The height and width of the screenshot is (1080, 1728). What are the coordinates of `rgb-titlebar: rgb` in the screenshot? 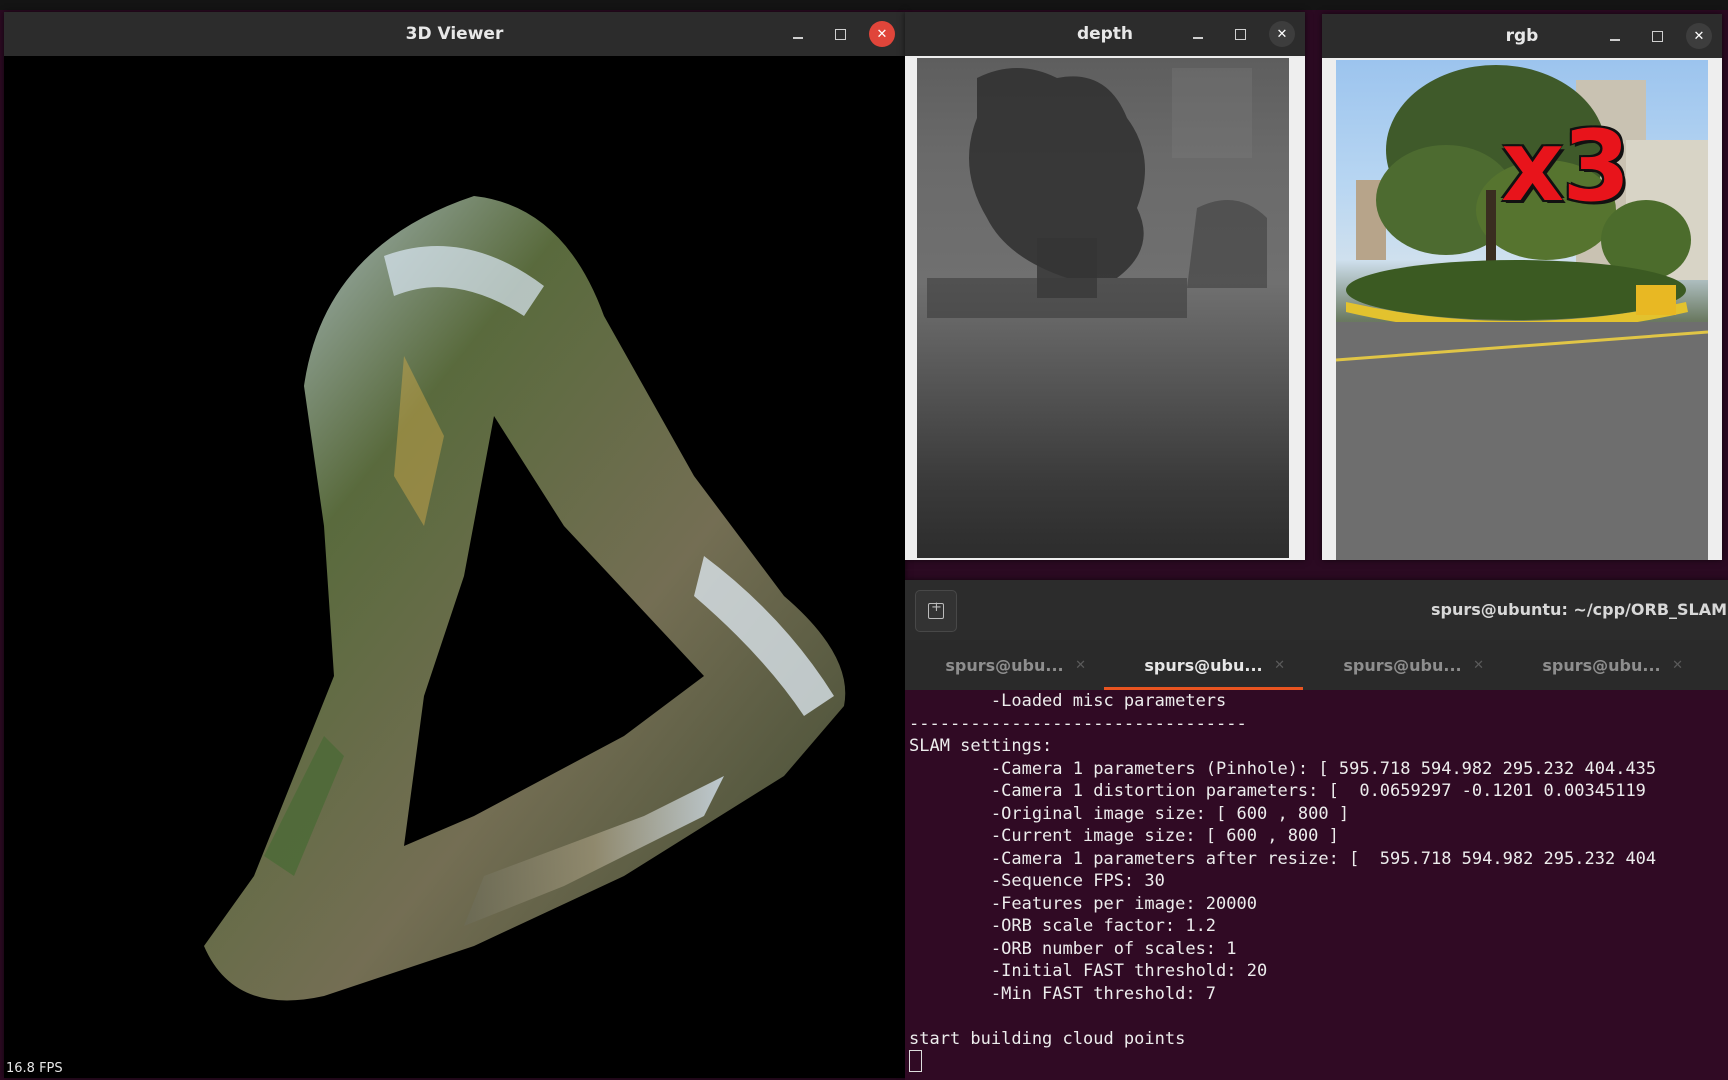 It's located at (1522, 36).